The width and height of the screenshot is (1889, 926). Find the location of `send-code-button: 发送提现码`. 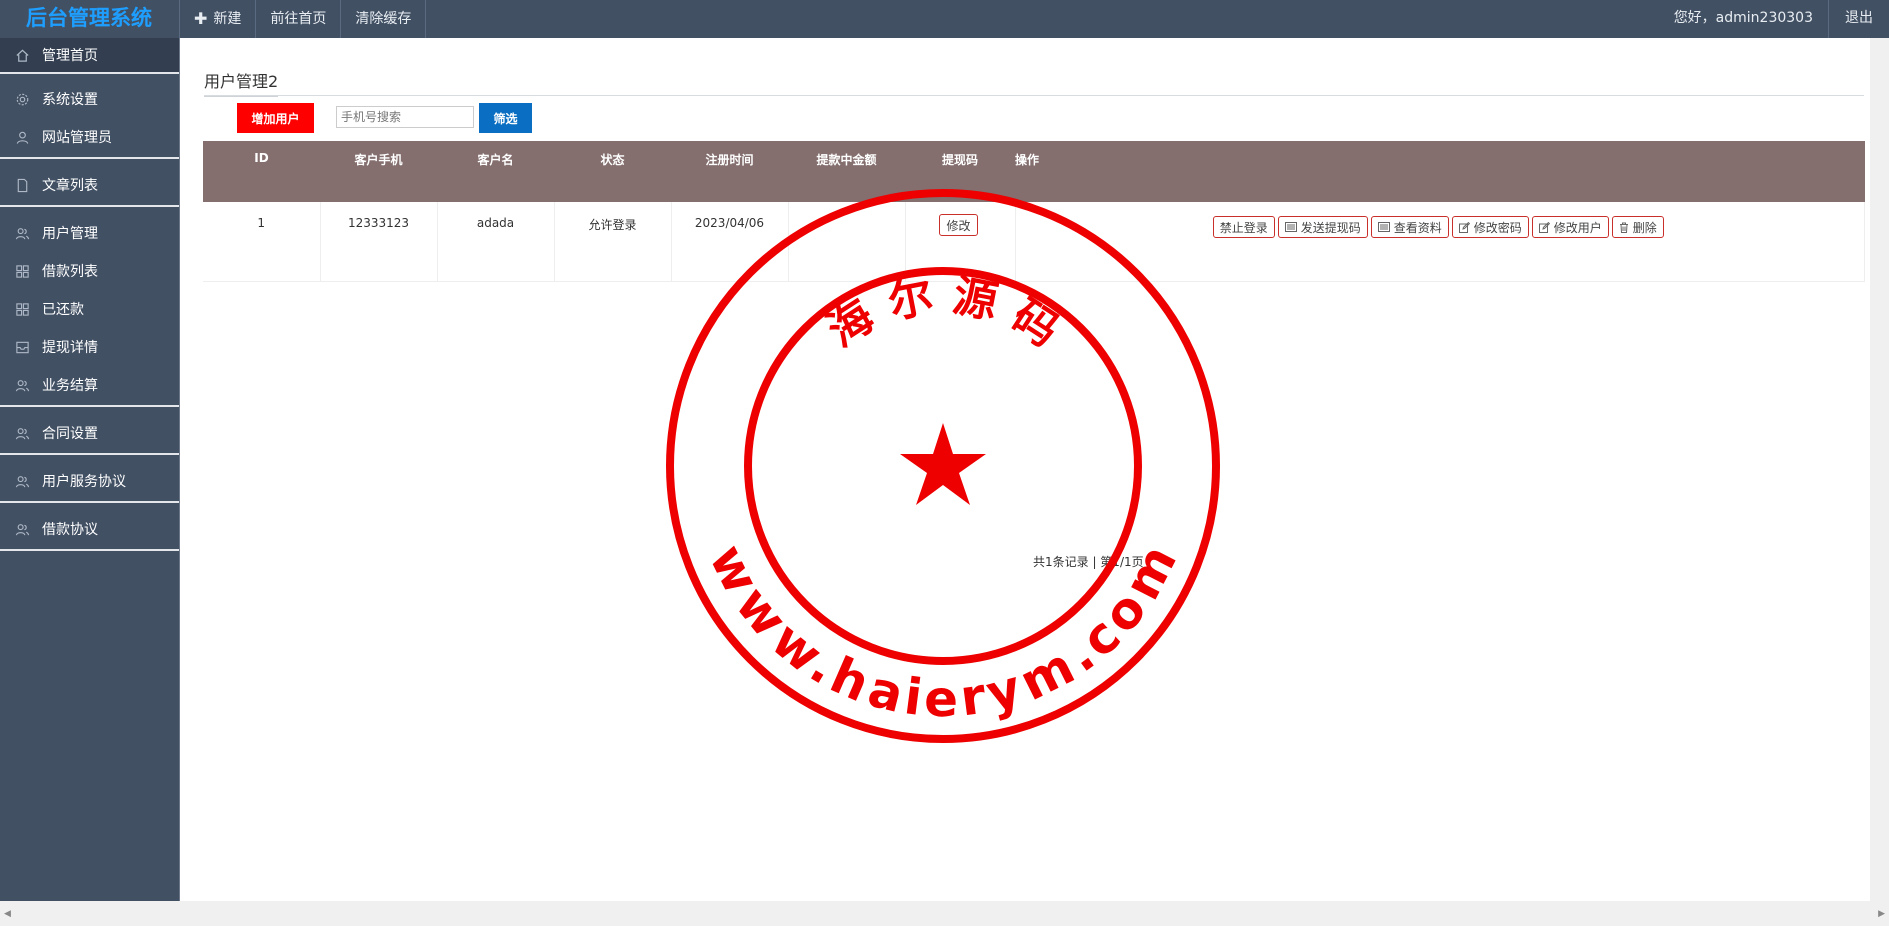

send-code-button: 发送提现码 is located at coordinates (1322, 227).